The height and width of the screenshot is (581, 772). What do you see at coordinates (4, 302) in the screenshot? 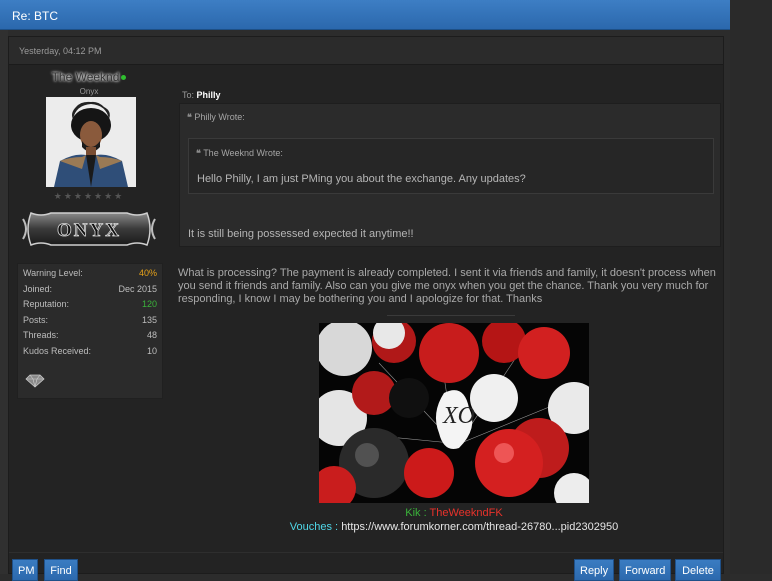
I see `page-margin-left` at bounding box center [4, 302].